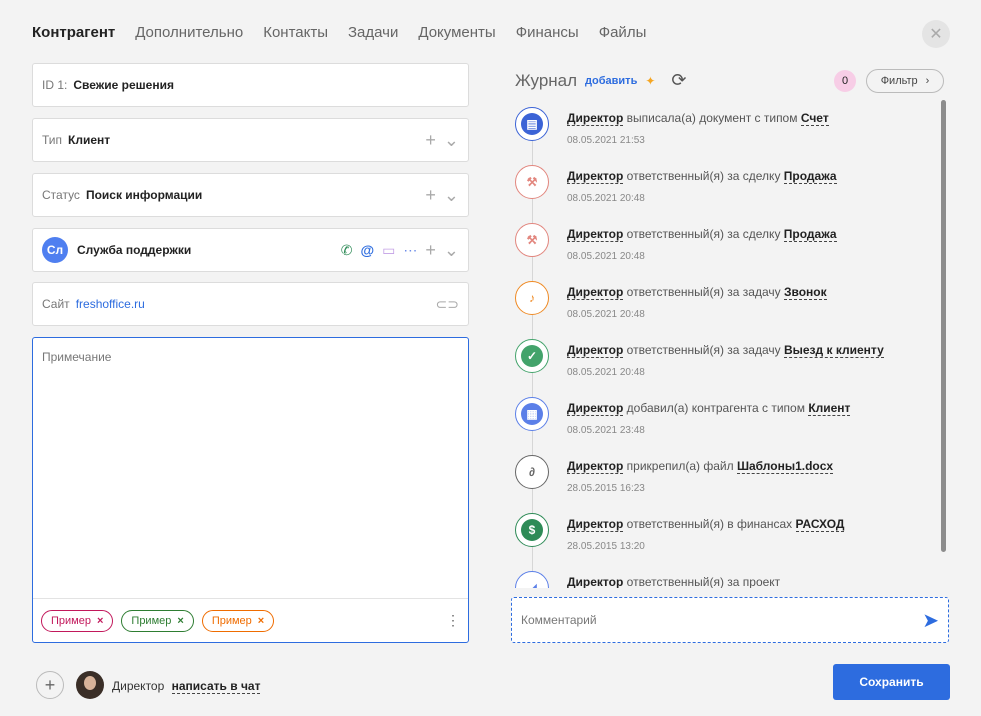 Image resolution: width=981 pixels, height=716 pixels. I want to click on journal-entry-object: Счет, so click(814, 118).